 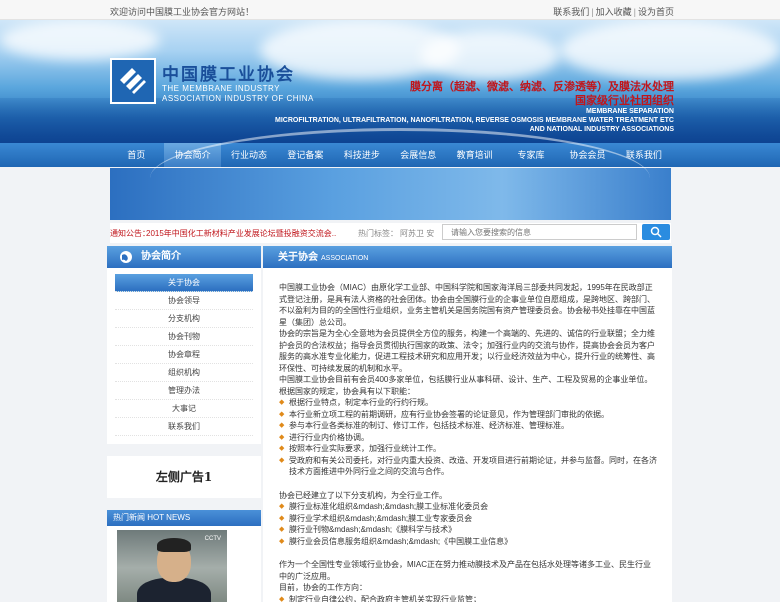 I want to click on list-item: 膜行业会员信息服务组织&mdash;&mdash;《中国膜工业信息》, so click(x=468, y=542).